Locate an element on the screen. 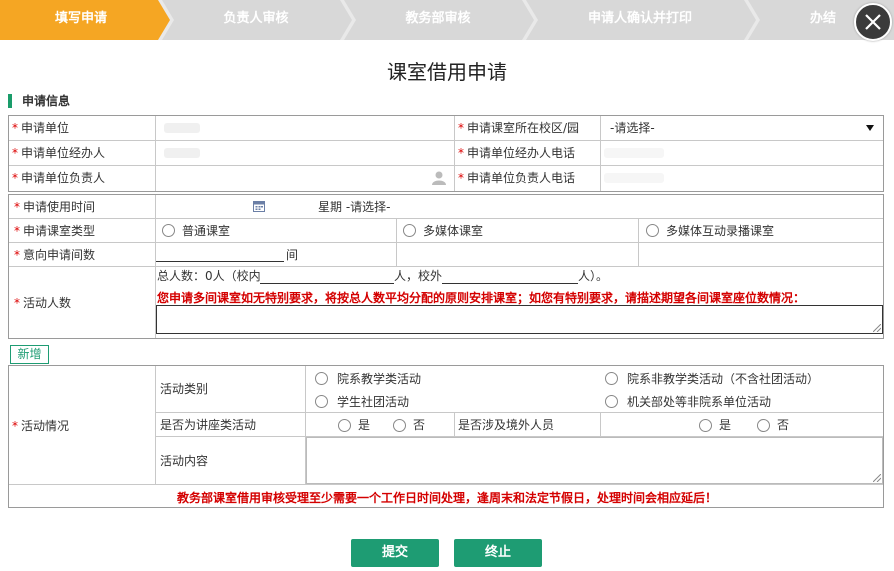 The image size is (894, 571). calendar-icon is located at coordinates (259, 206).